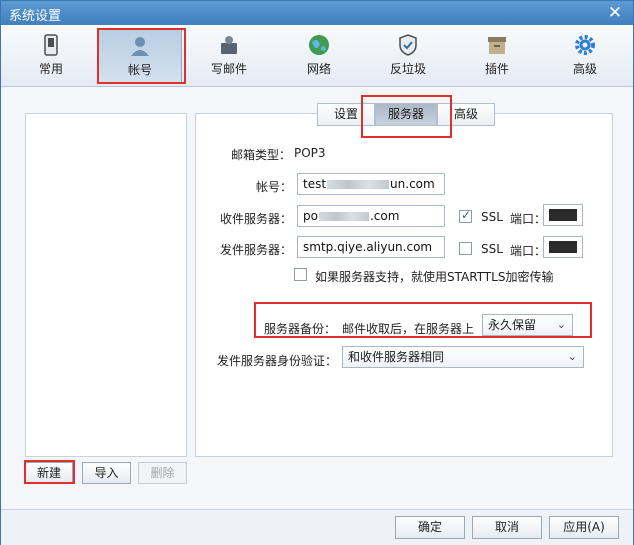 The image size is (634, 545). I want to click on settings-toolbar: 常用 帐号 写邮件 网络 反垃圾 插件 高级, so click(317, 56).